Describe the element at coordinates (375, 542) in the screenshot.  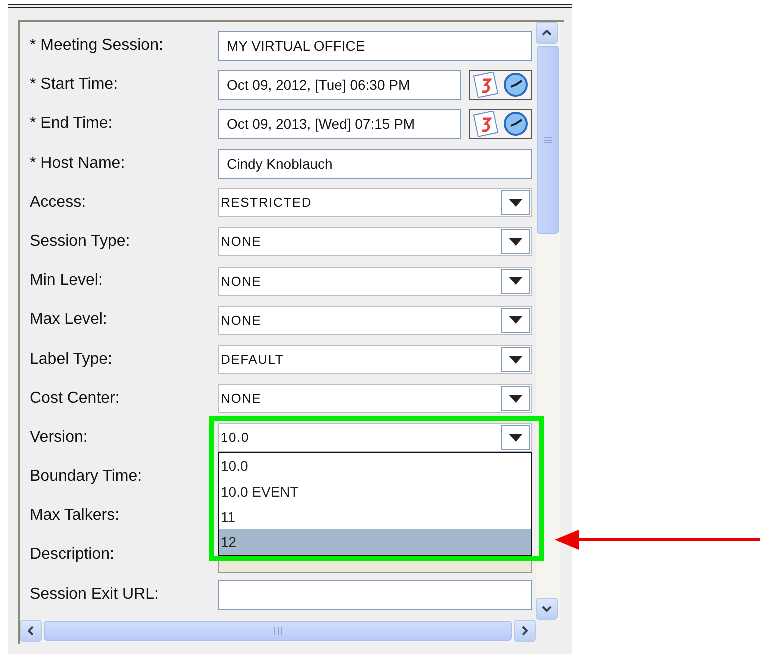
I see `dropdown-option: 12` at that location.